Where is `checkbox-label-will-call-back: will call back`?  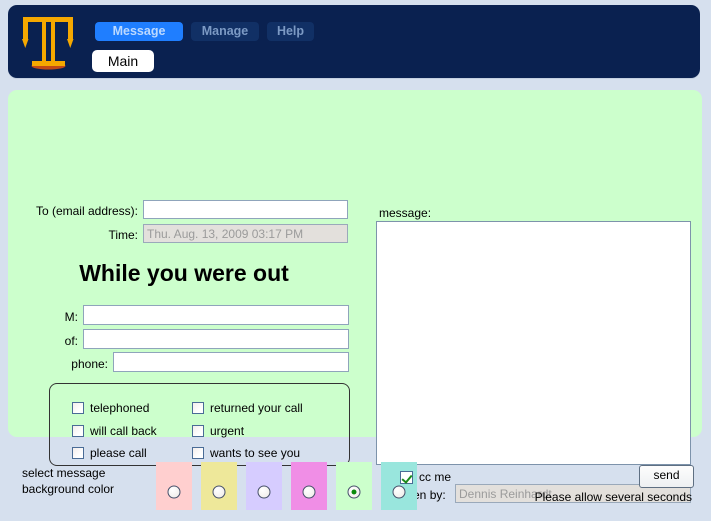
checkbox-label-will-call-back: will call back is located at coordinates (123, 431).